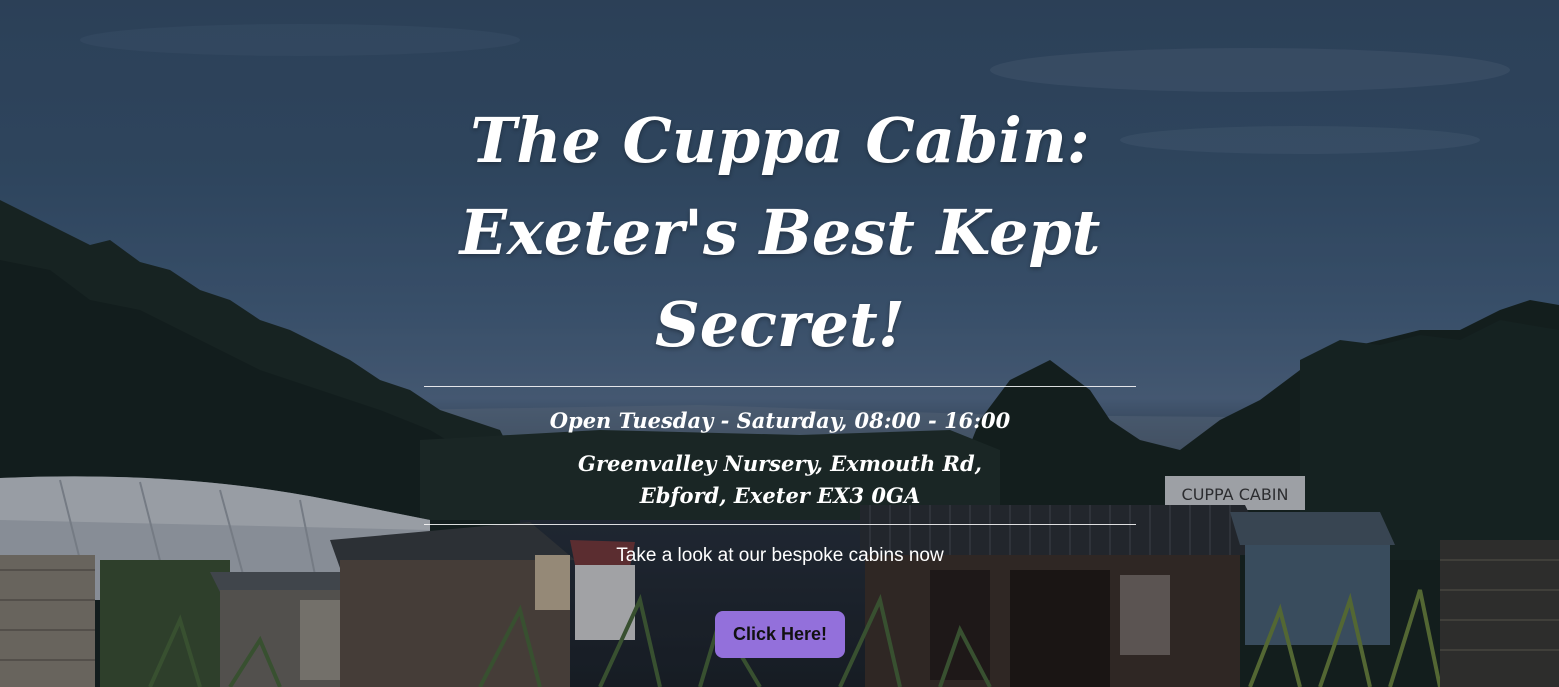 The width and height of the screenshot is (1559, 687). What do you see at coordinates (780, 140) in the screenshot?
I see `hero-title-line1: The Cuppa Cabin:` at bounding box center [780, 140].